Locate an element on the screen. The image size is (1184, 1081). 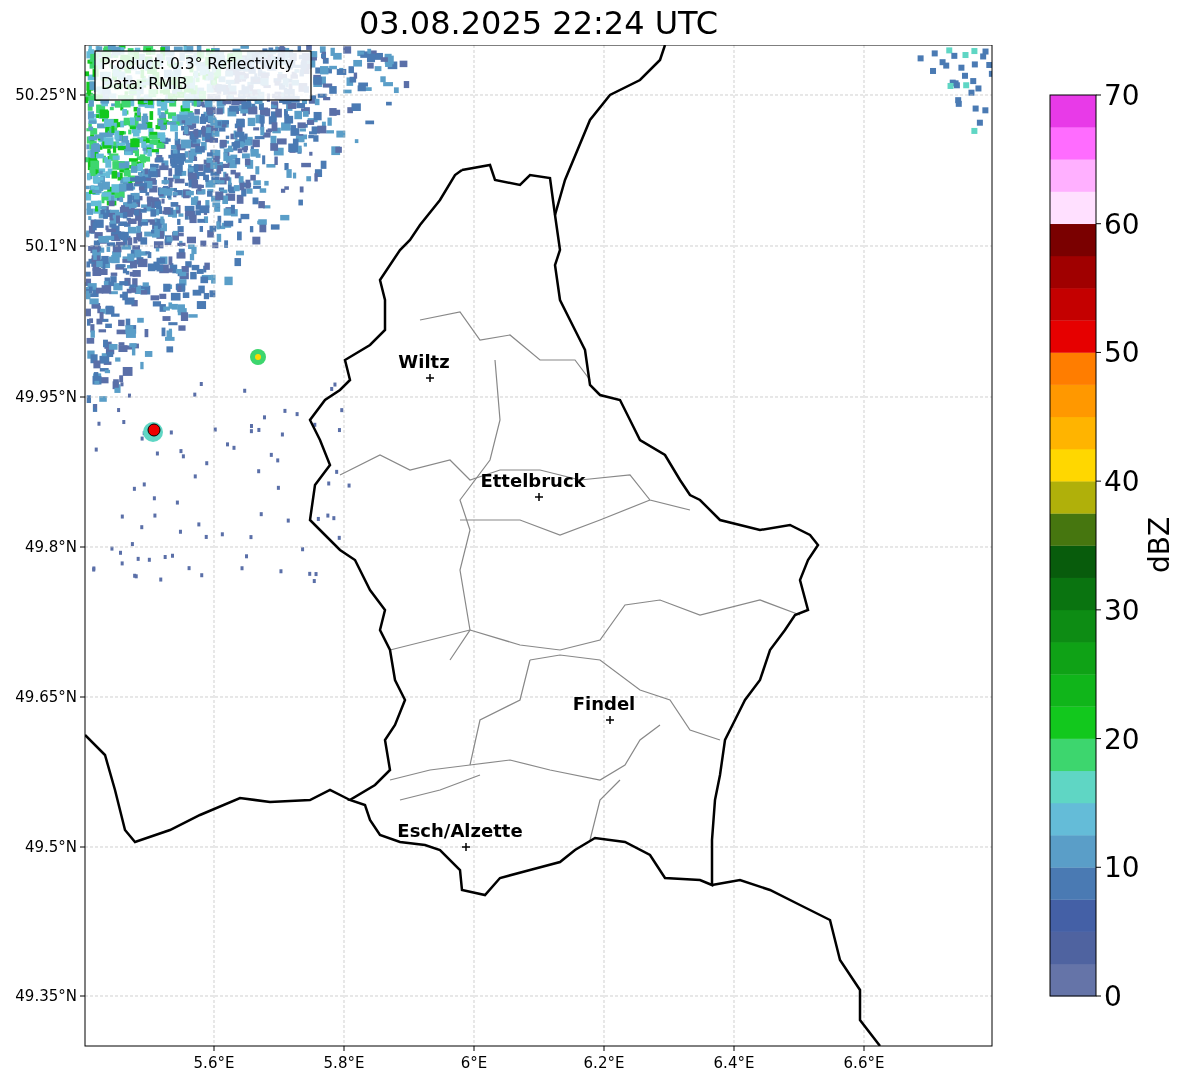
colorbar-tick-label: 0 is located at coordinates (1113, 996).